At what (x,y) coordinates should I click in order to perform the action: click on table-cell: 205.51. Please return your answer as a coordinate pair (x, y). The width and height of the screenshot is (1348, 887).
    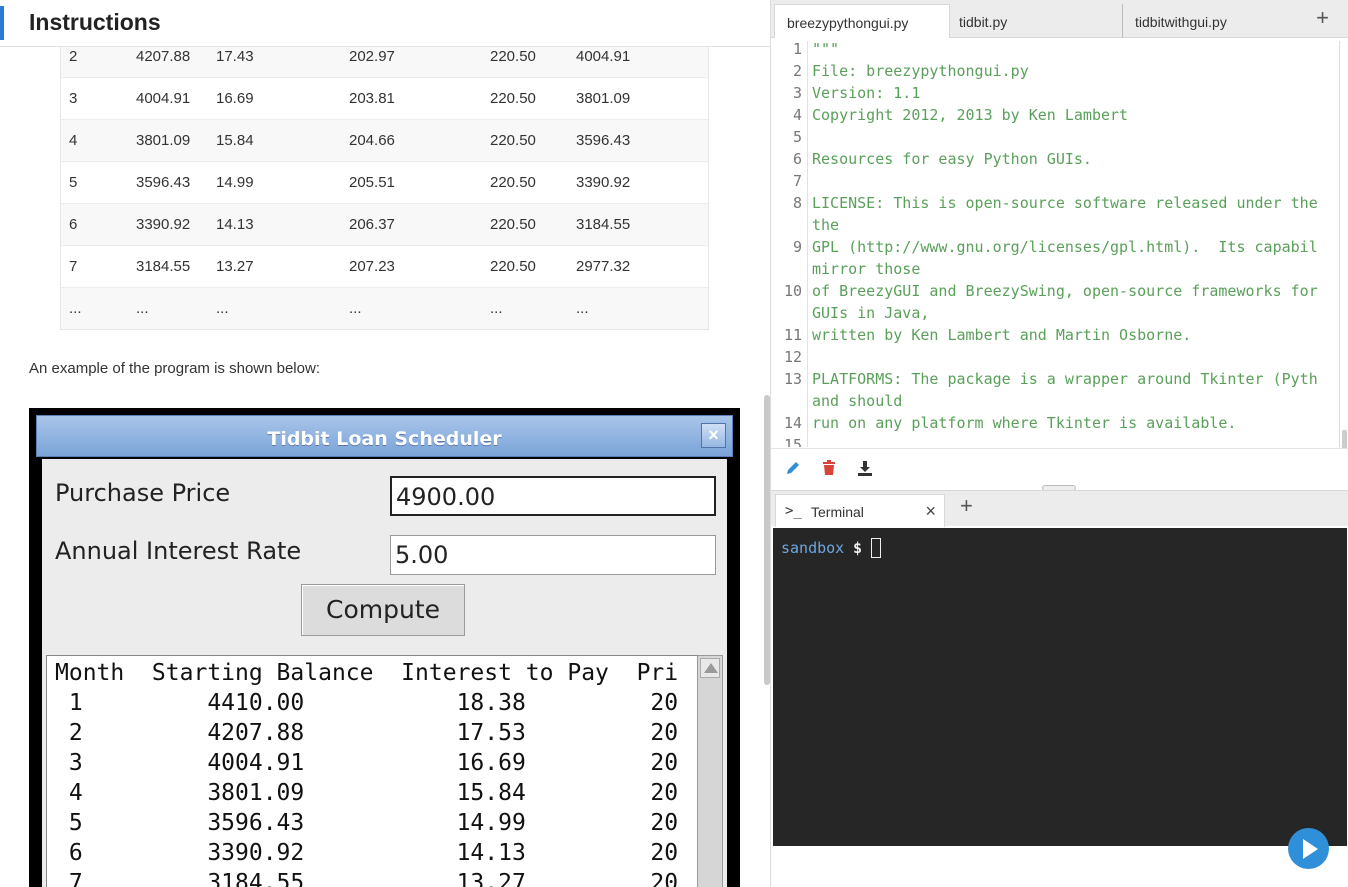
    Looking at the image, I should click on (372, 182).